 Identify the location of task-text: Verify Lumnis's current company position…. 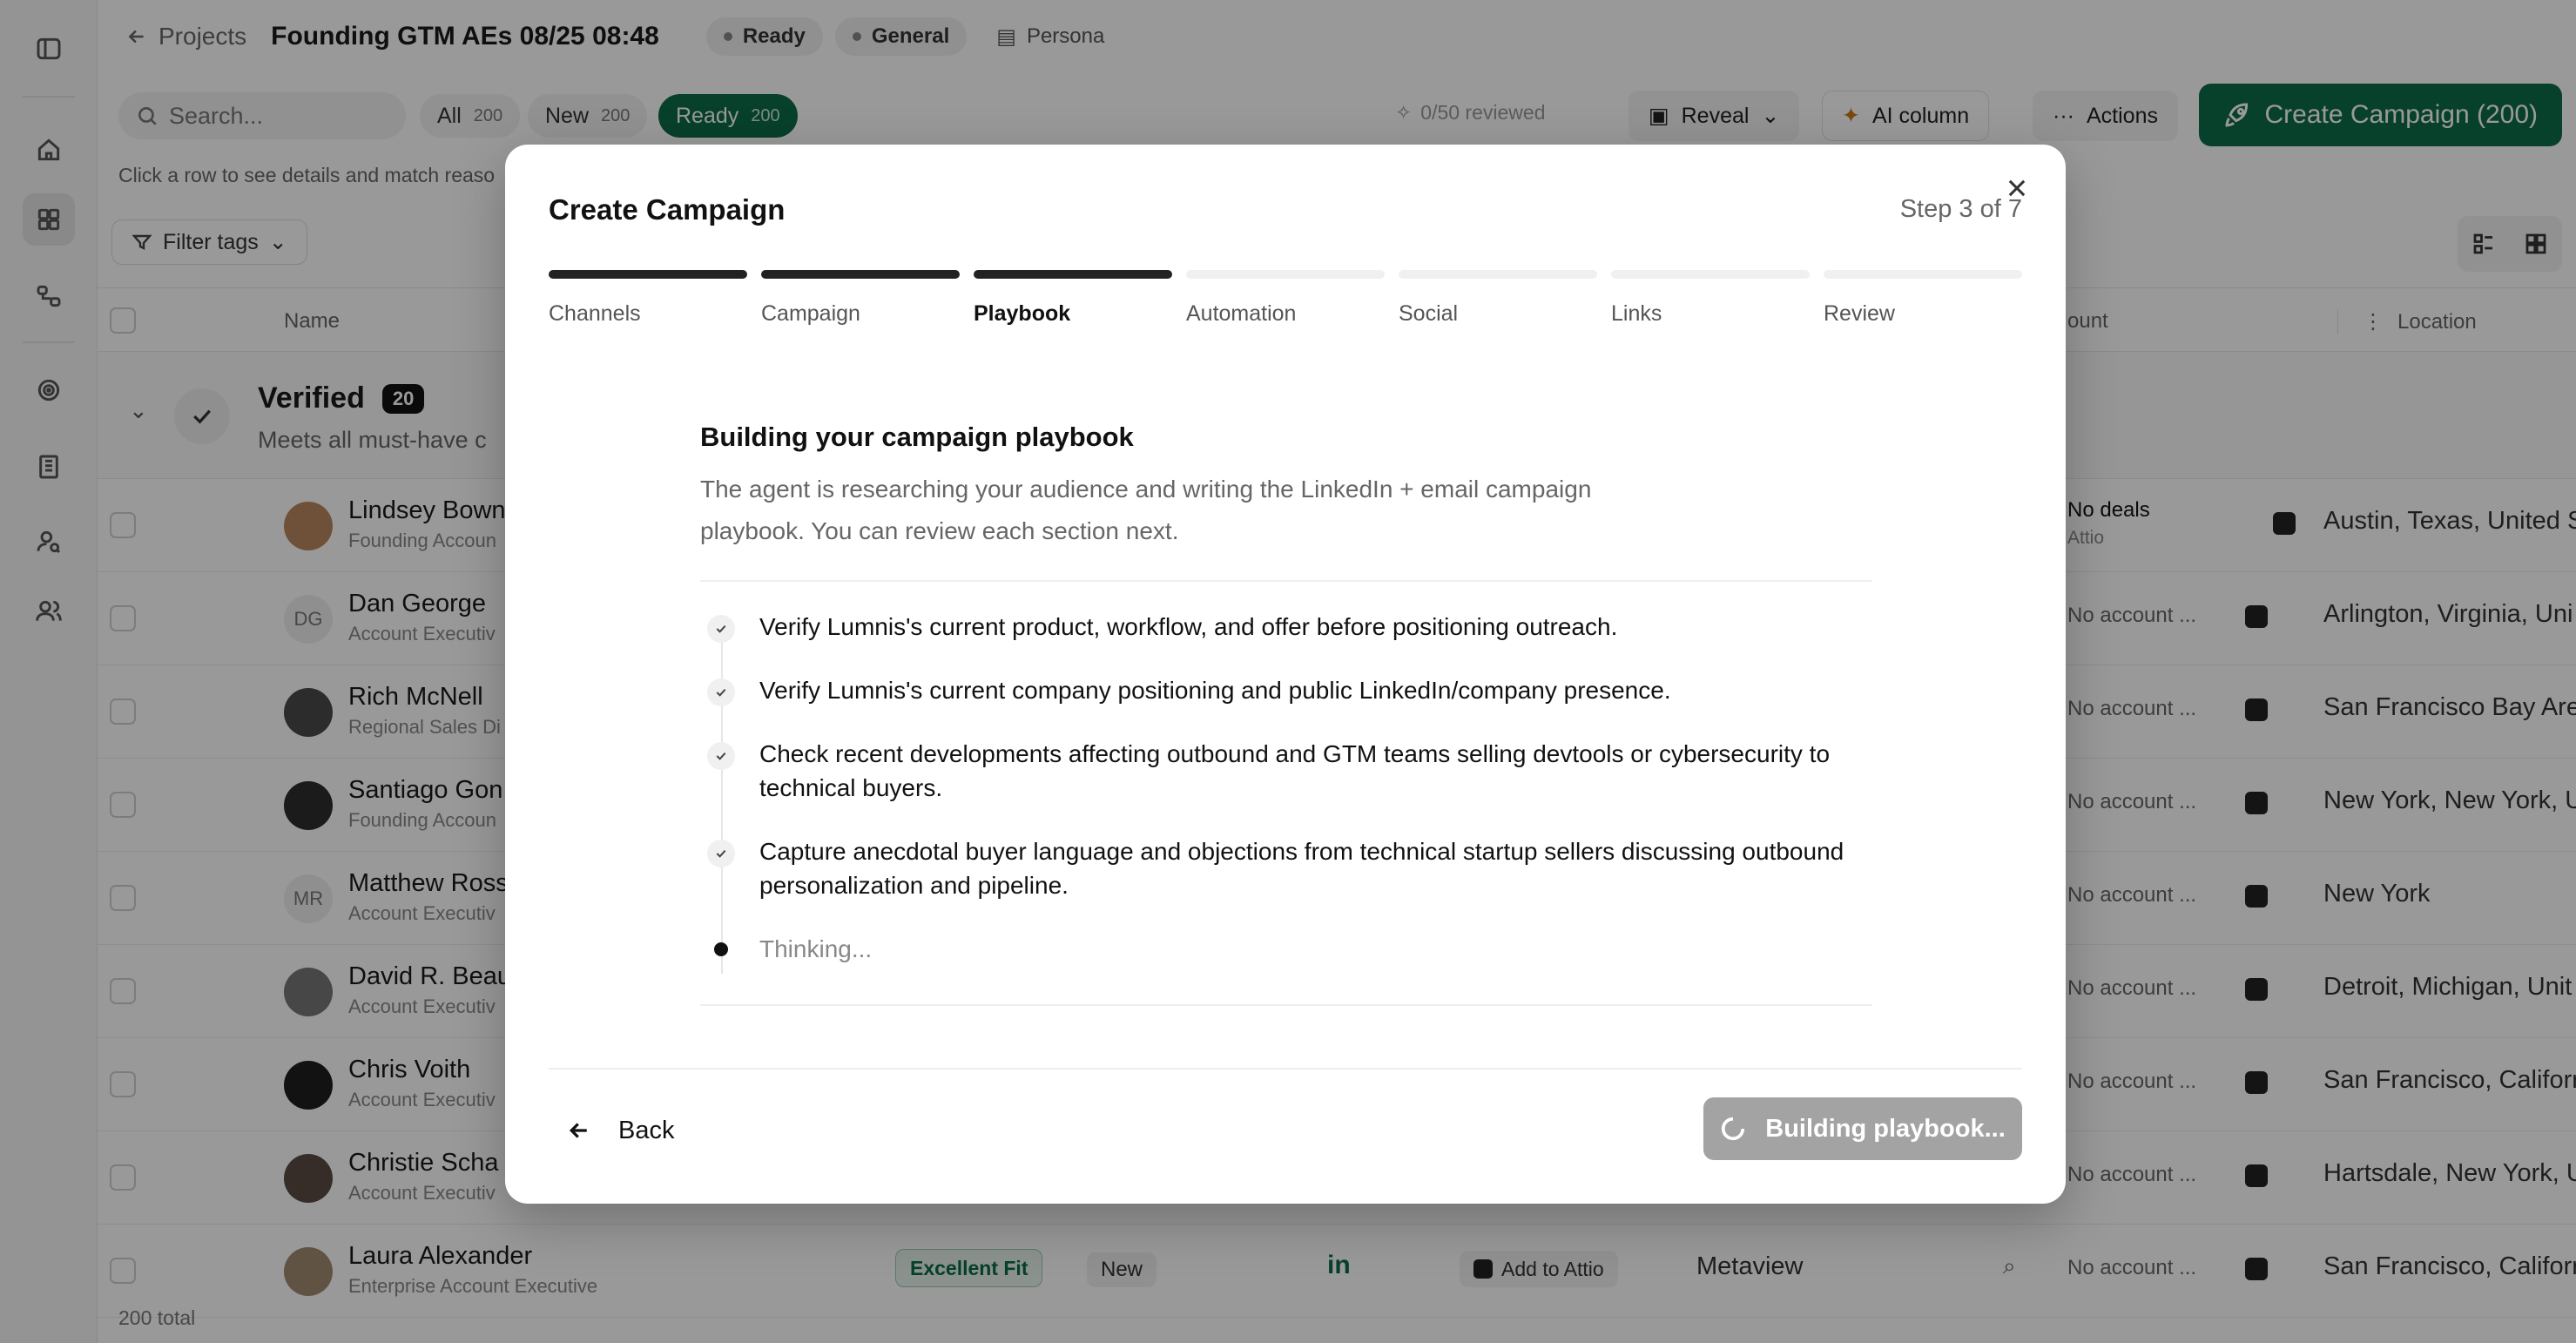
(1215, 690).